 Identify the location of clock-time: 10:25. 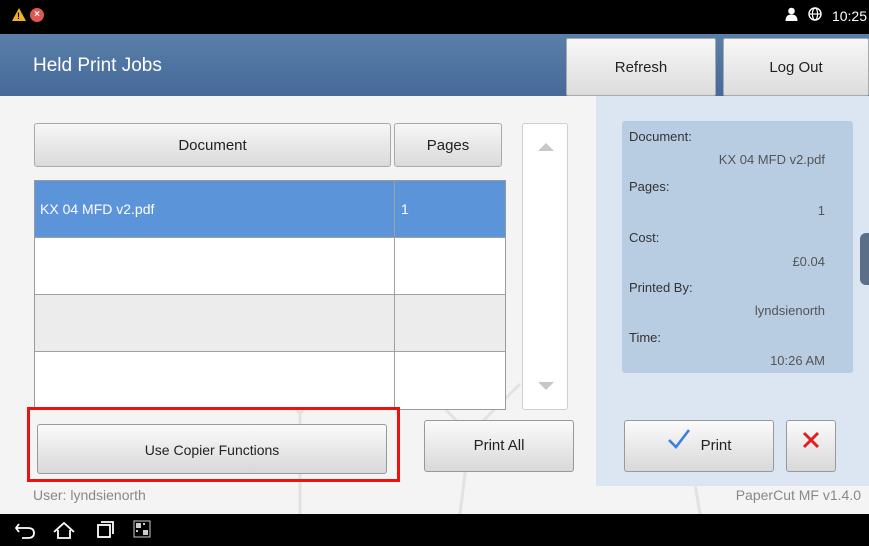
(849, 16).